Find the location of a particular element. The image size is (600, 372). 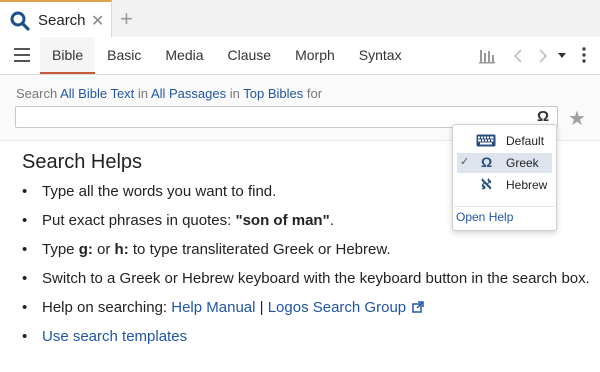

help-text: Put exact phrases in quotes: is located at coordinates (139, 220).